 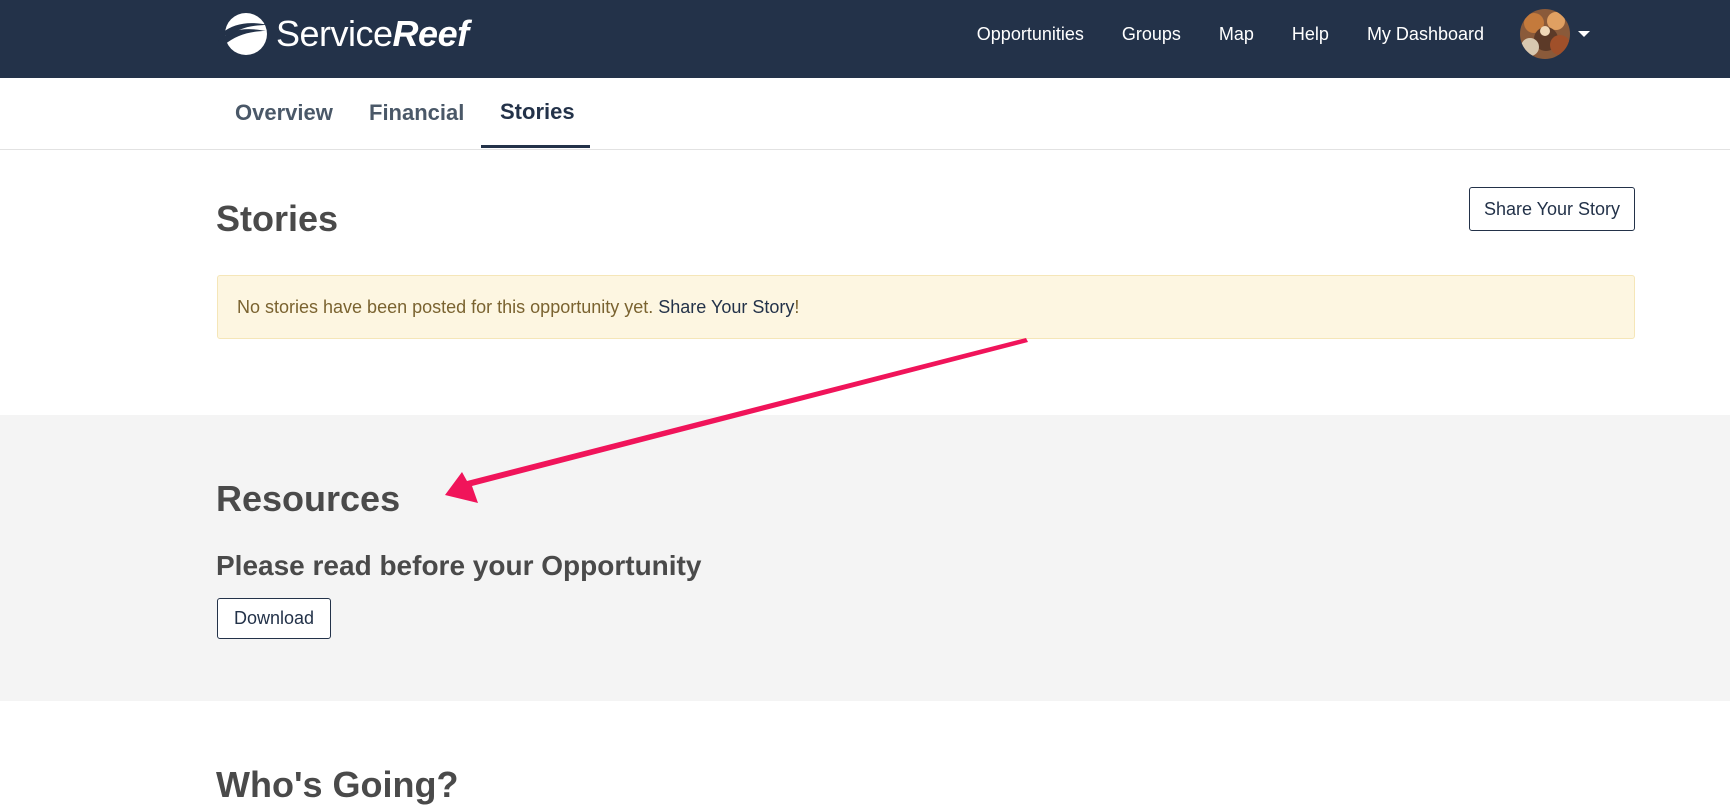 I want to click on nav-help: Help, so click(x=1310, y=34).